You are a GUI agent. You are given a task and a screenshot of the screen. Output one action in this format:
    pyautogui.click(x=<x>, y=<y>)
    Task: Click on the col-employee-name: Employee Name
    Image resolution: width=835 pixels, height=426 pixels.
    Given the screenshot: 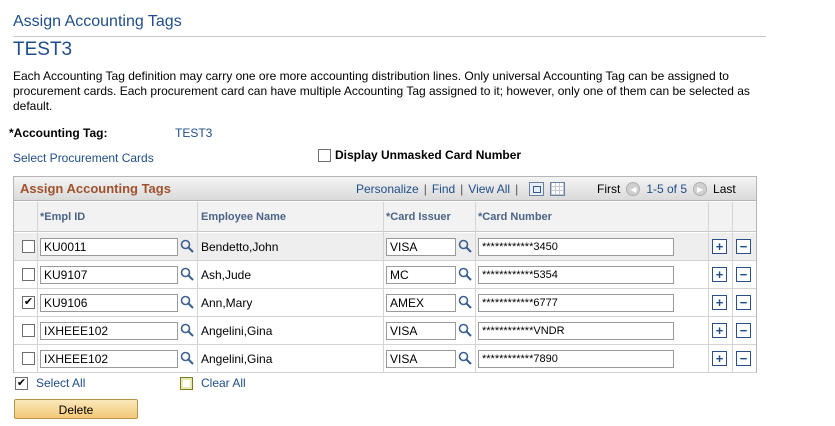 What is the action you would take?
    pyautogui.click(x=243, y=217)
    